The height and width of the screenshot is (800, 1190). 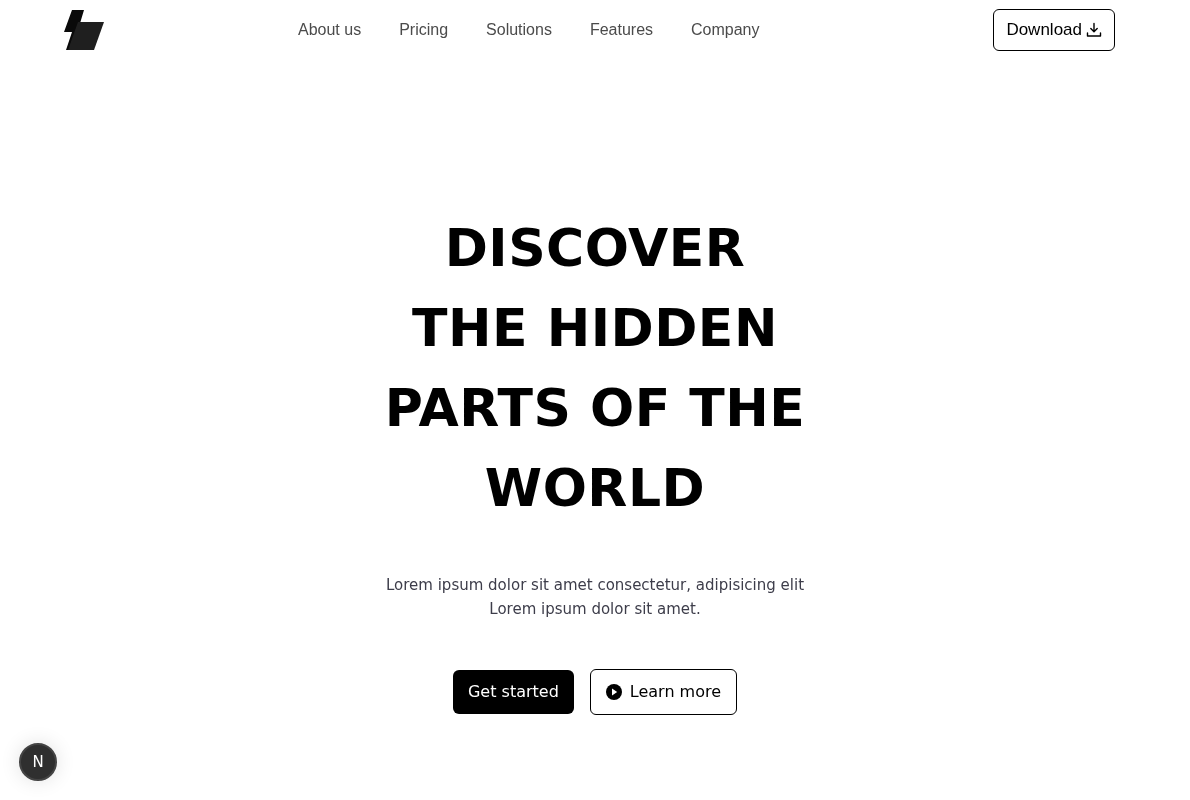 What do you see at coordinates (621, 30) in the screenshot?
I see `nav-link: Features` at bounding box center [621, 30].